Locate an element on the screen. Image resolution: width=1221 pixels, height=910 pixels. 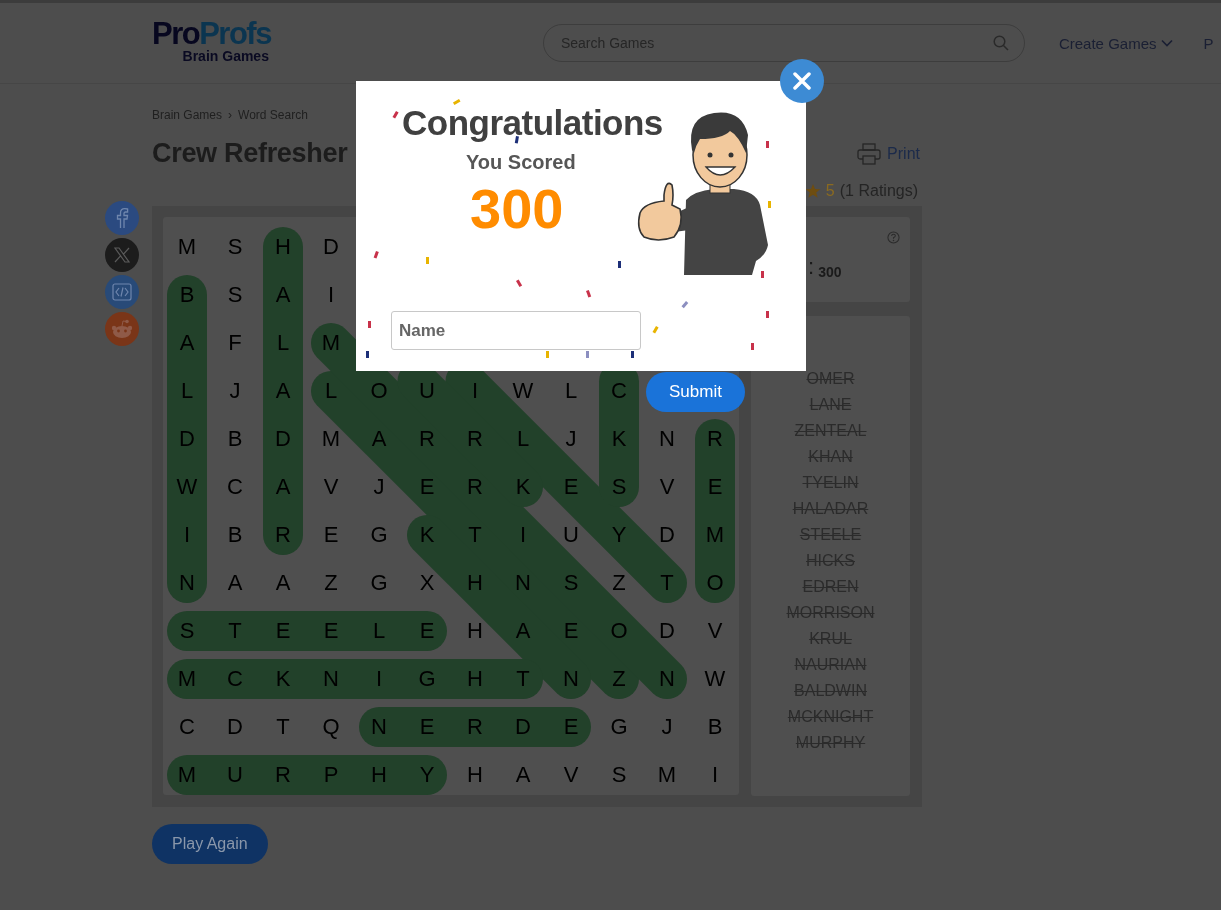
chevron-down-icon is located at coordinates (1167, 43).